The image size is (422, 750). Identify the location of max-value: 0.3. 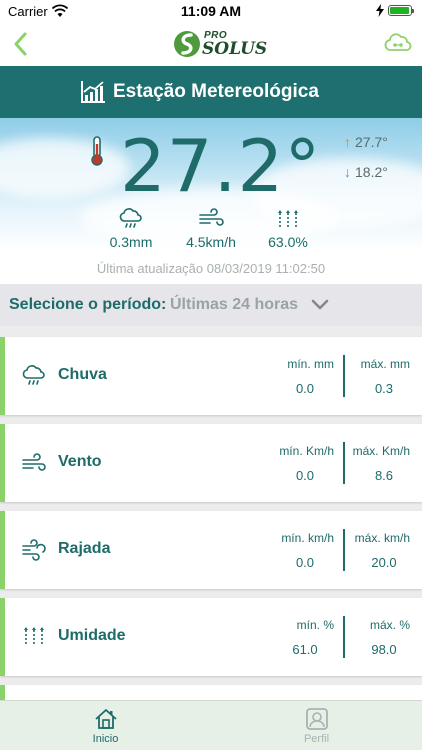
(384, 388).